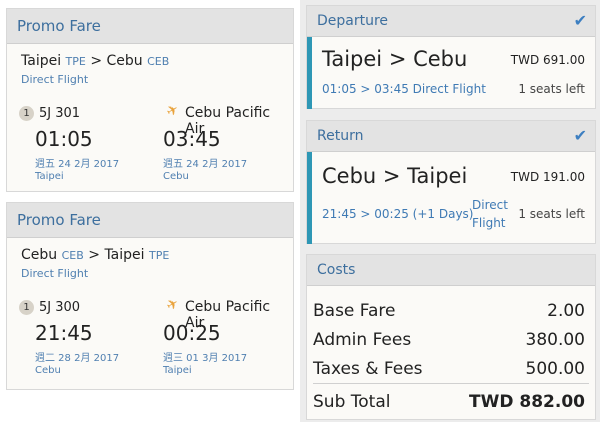 The image size is (600, 422). Describe the element at coordinates (60, 113) in the screenshot. I see `flight-number: 5J 301` at that location.